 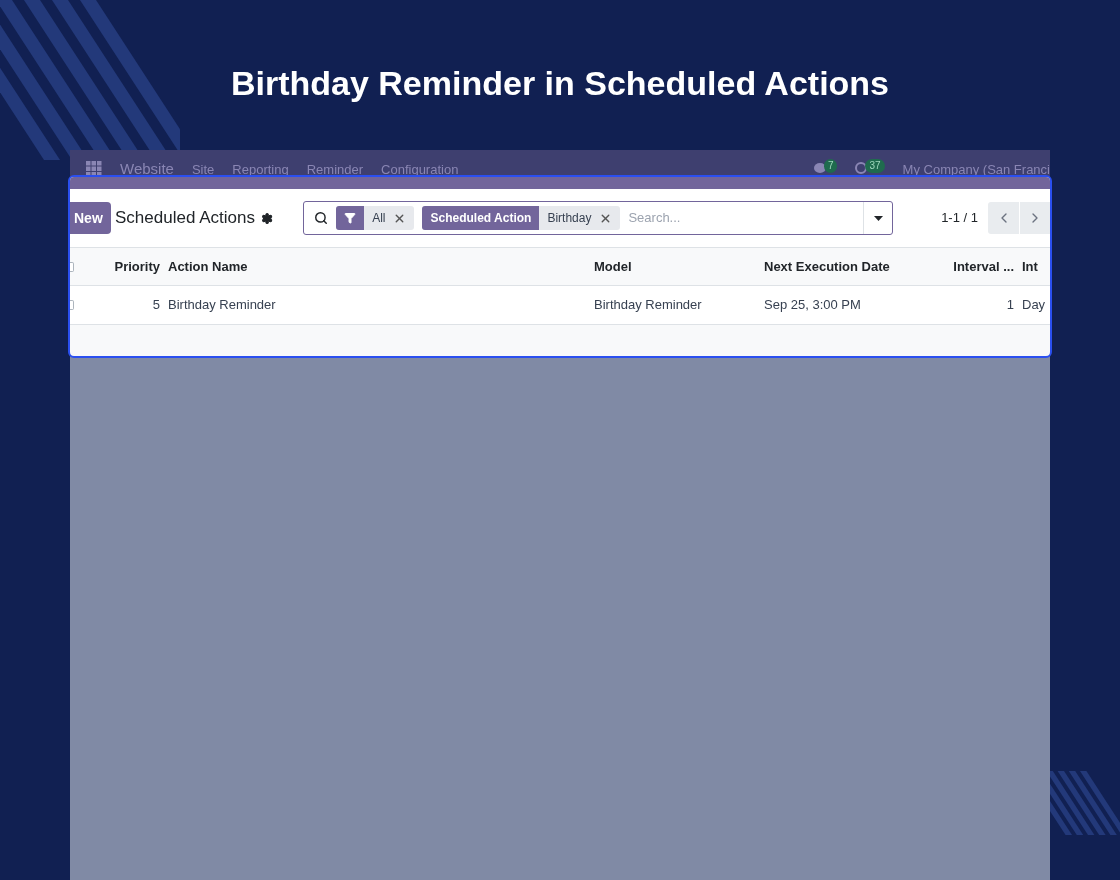 What do you see at coordinates (875, 166) in the screenshot?
I see `count-badge: 37` at bounding box center [875, 166].